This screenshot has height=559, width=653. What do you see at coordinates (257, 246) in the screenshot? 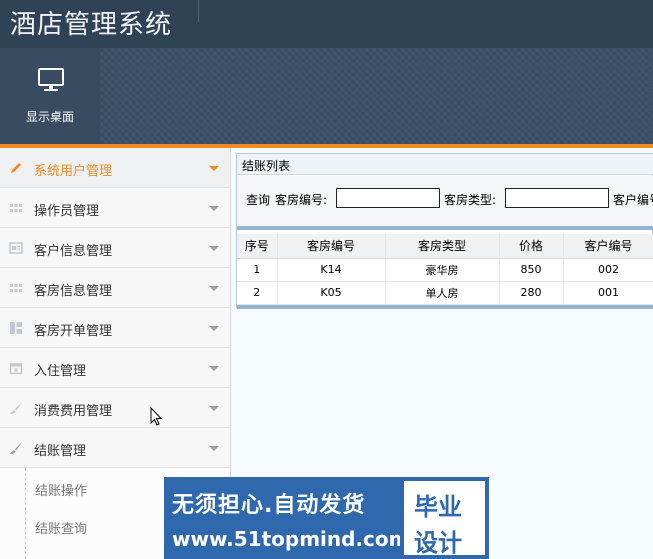
I see `column-header: 序号` at bounding box center [257, 246].